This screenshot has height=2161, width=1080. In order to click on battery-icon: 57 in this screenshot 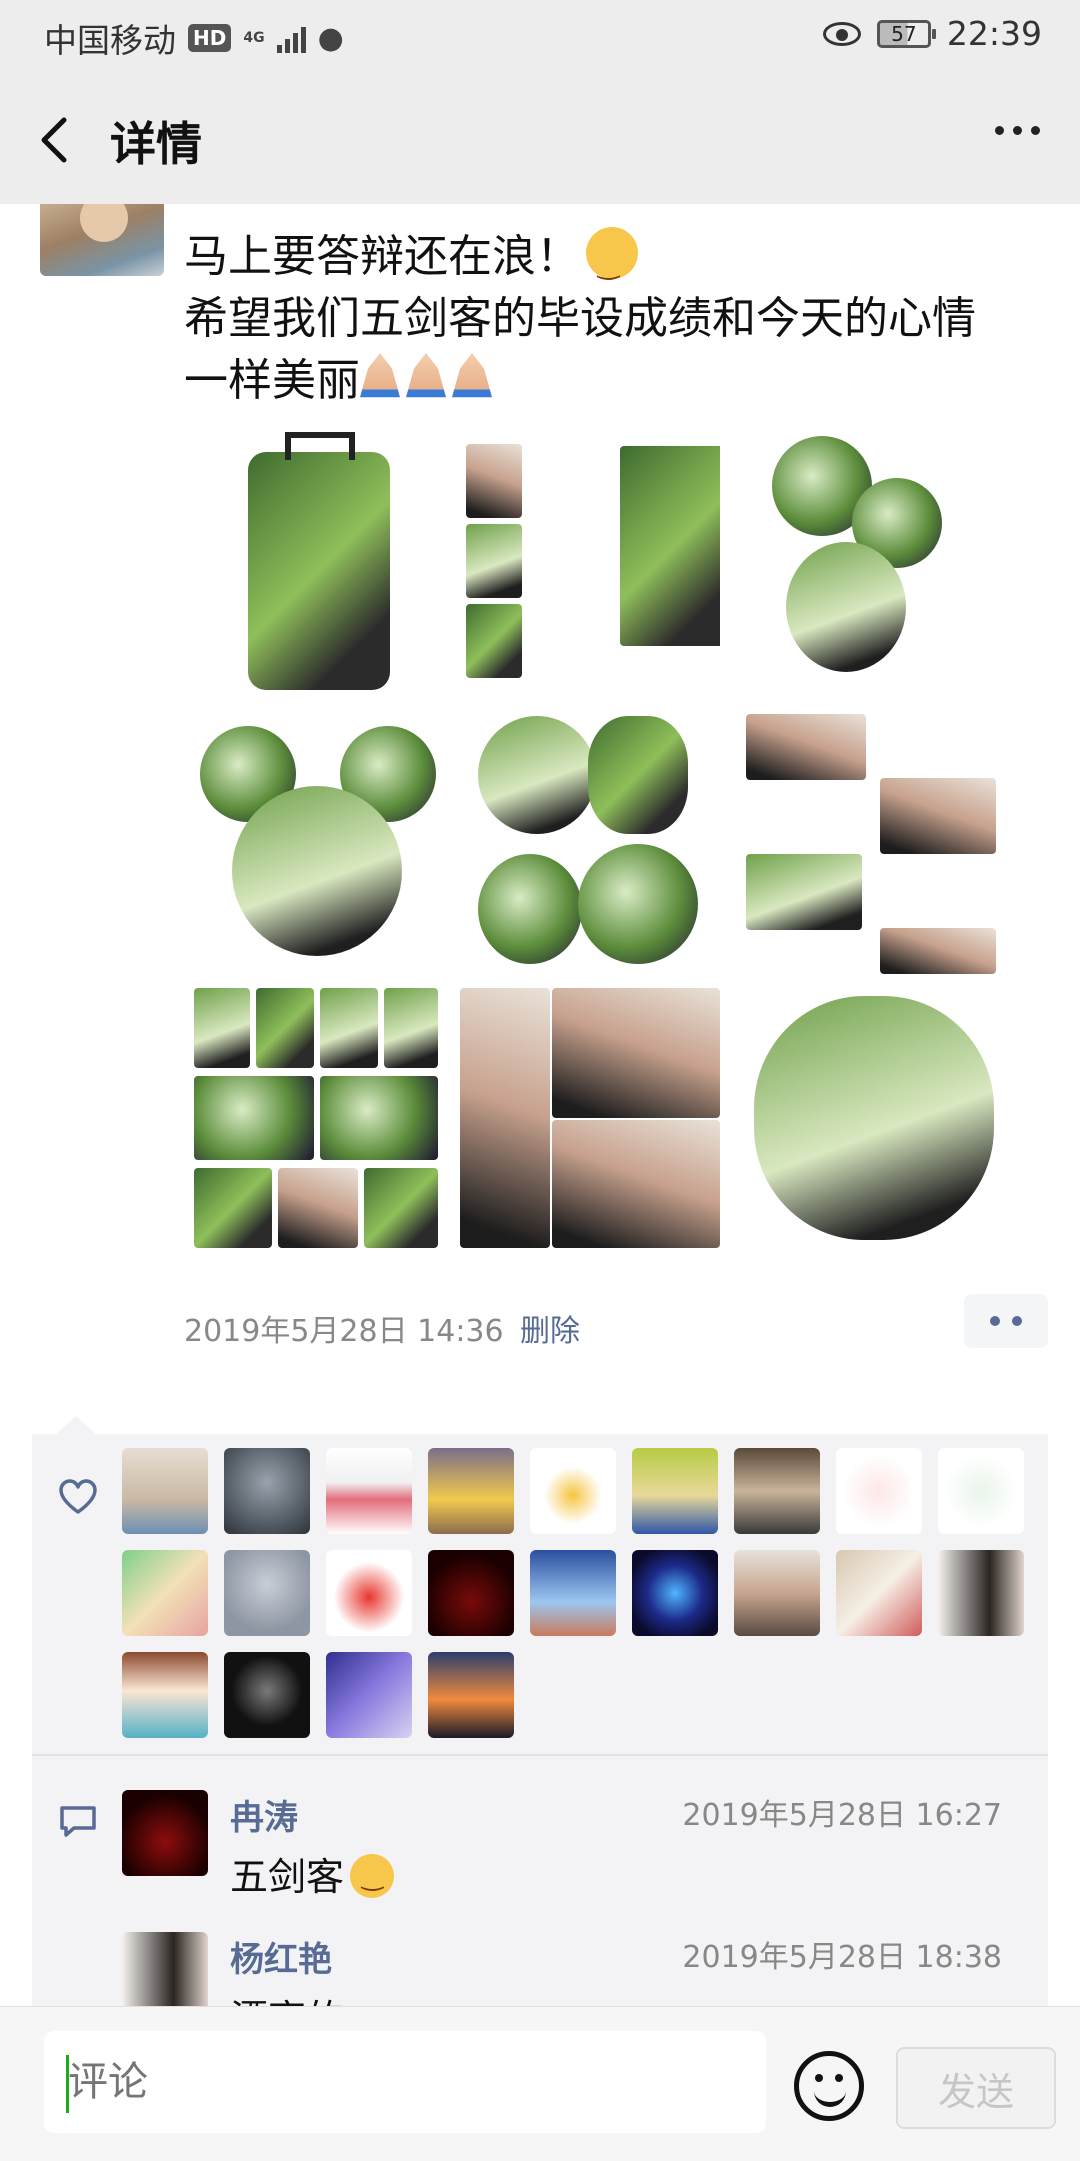, I will do `click(906, 33)`.